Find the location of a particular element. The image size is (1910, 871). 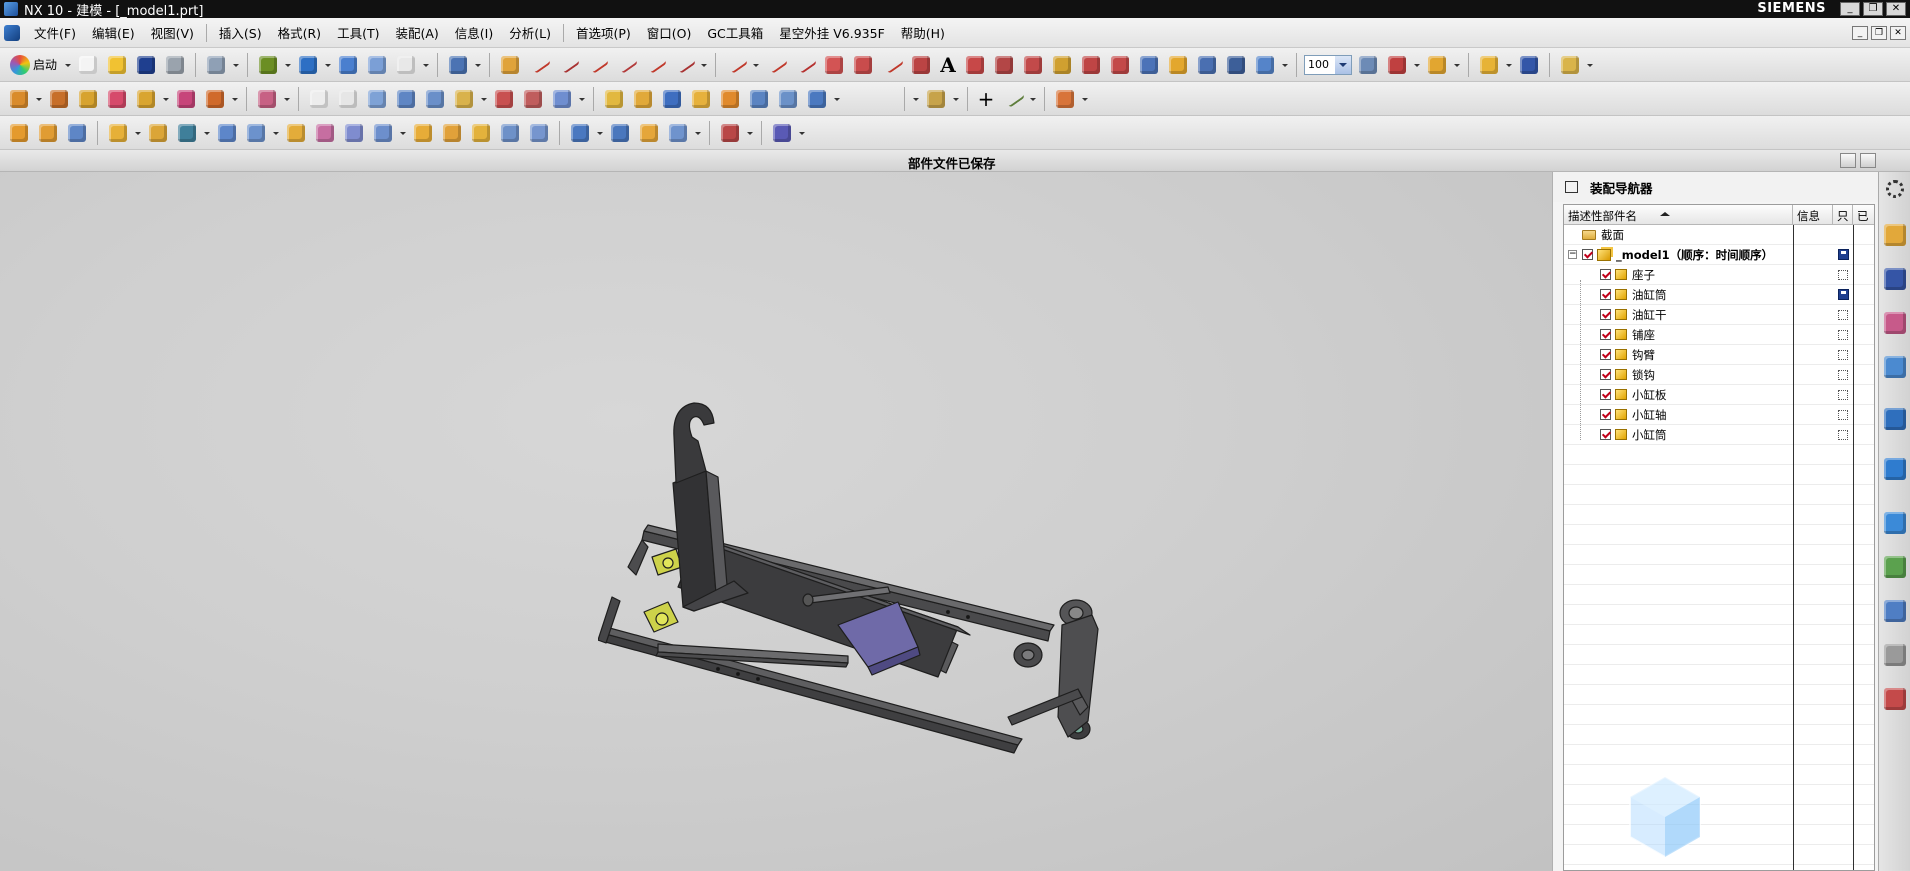

offset-curve-icon is located at coordinates (655, 65).